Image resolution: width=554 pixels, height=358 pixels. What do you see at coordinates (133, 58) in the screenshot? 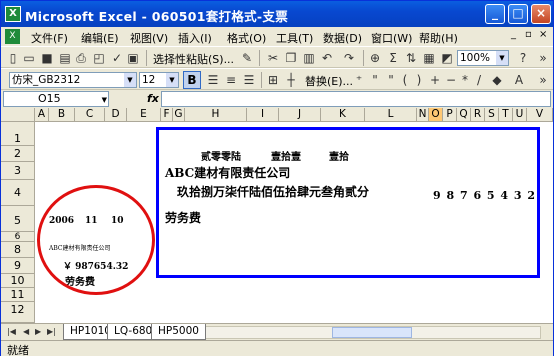
I see `research-icon: ▣` at bounding box center [133, 58].